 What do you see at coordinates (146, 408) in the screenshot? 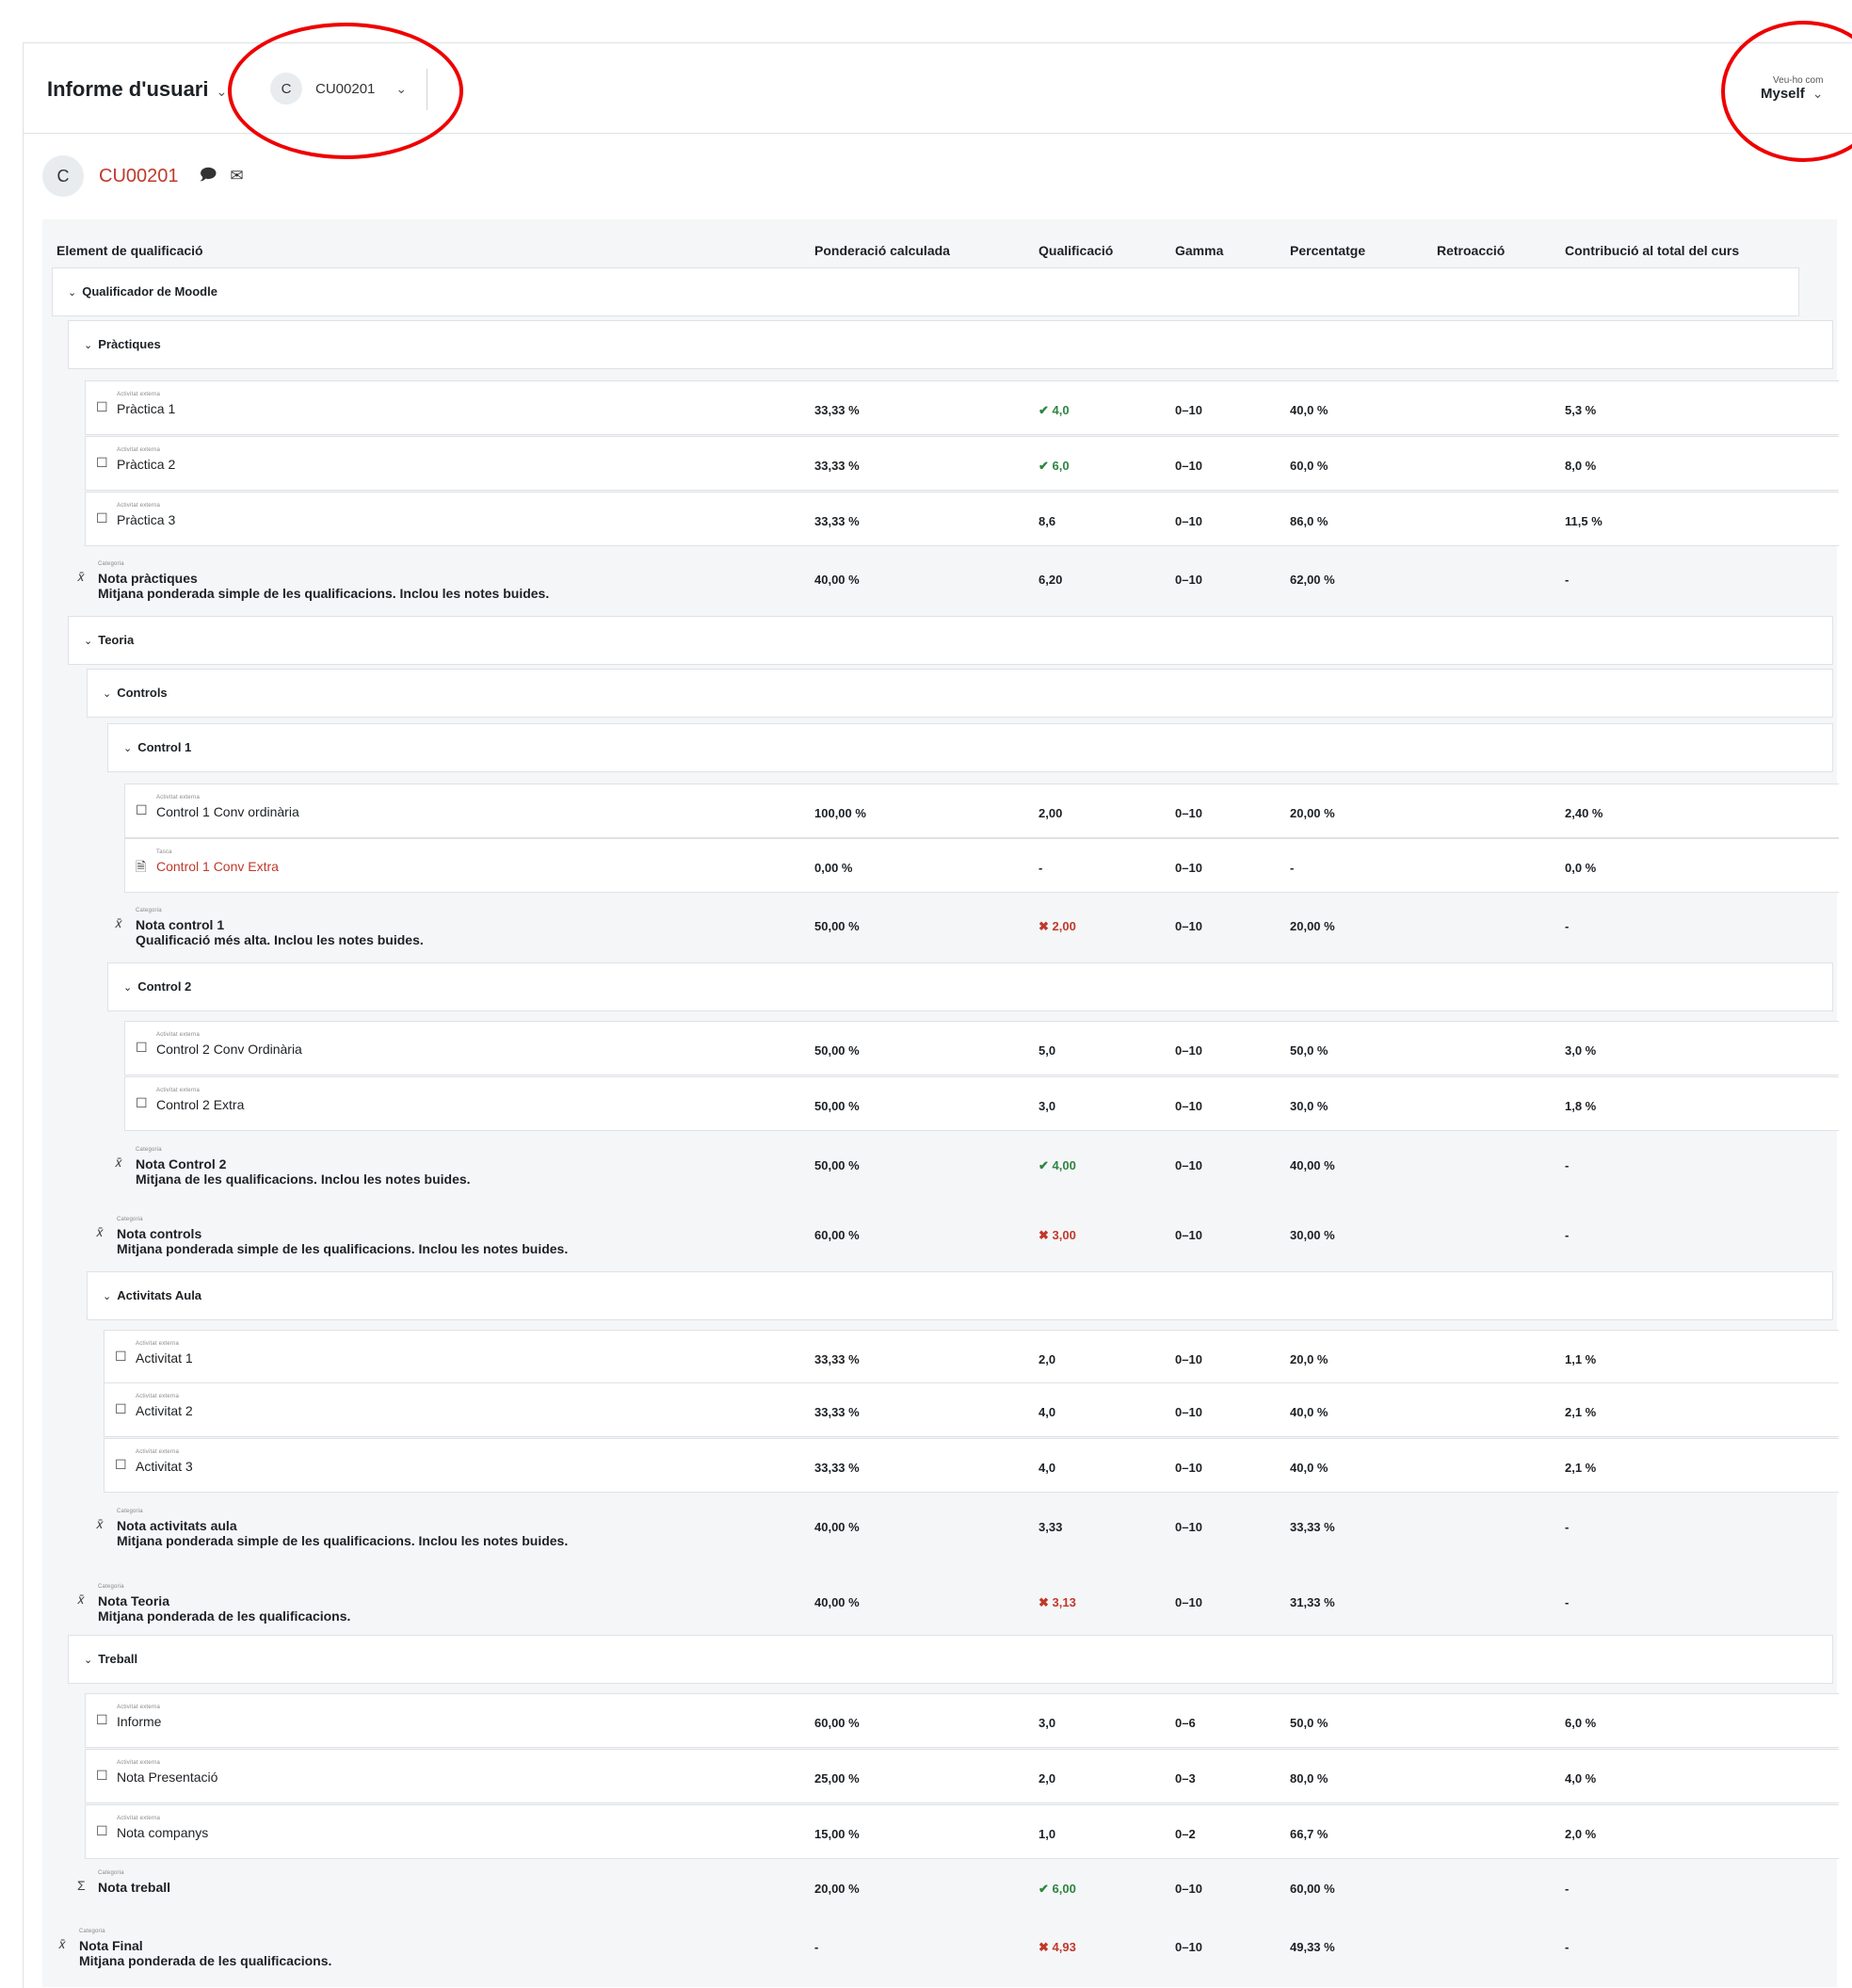
I see `grade-item-link: Pràctica 1` at bounding box center [146, 408].